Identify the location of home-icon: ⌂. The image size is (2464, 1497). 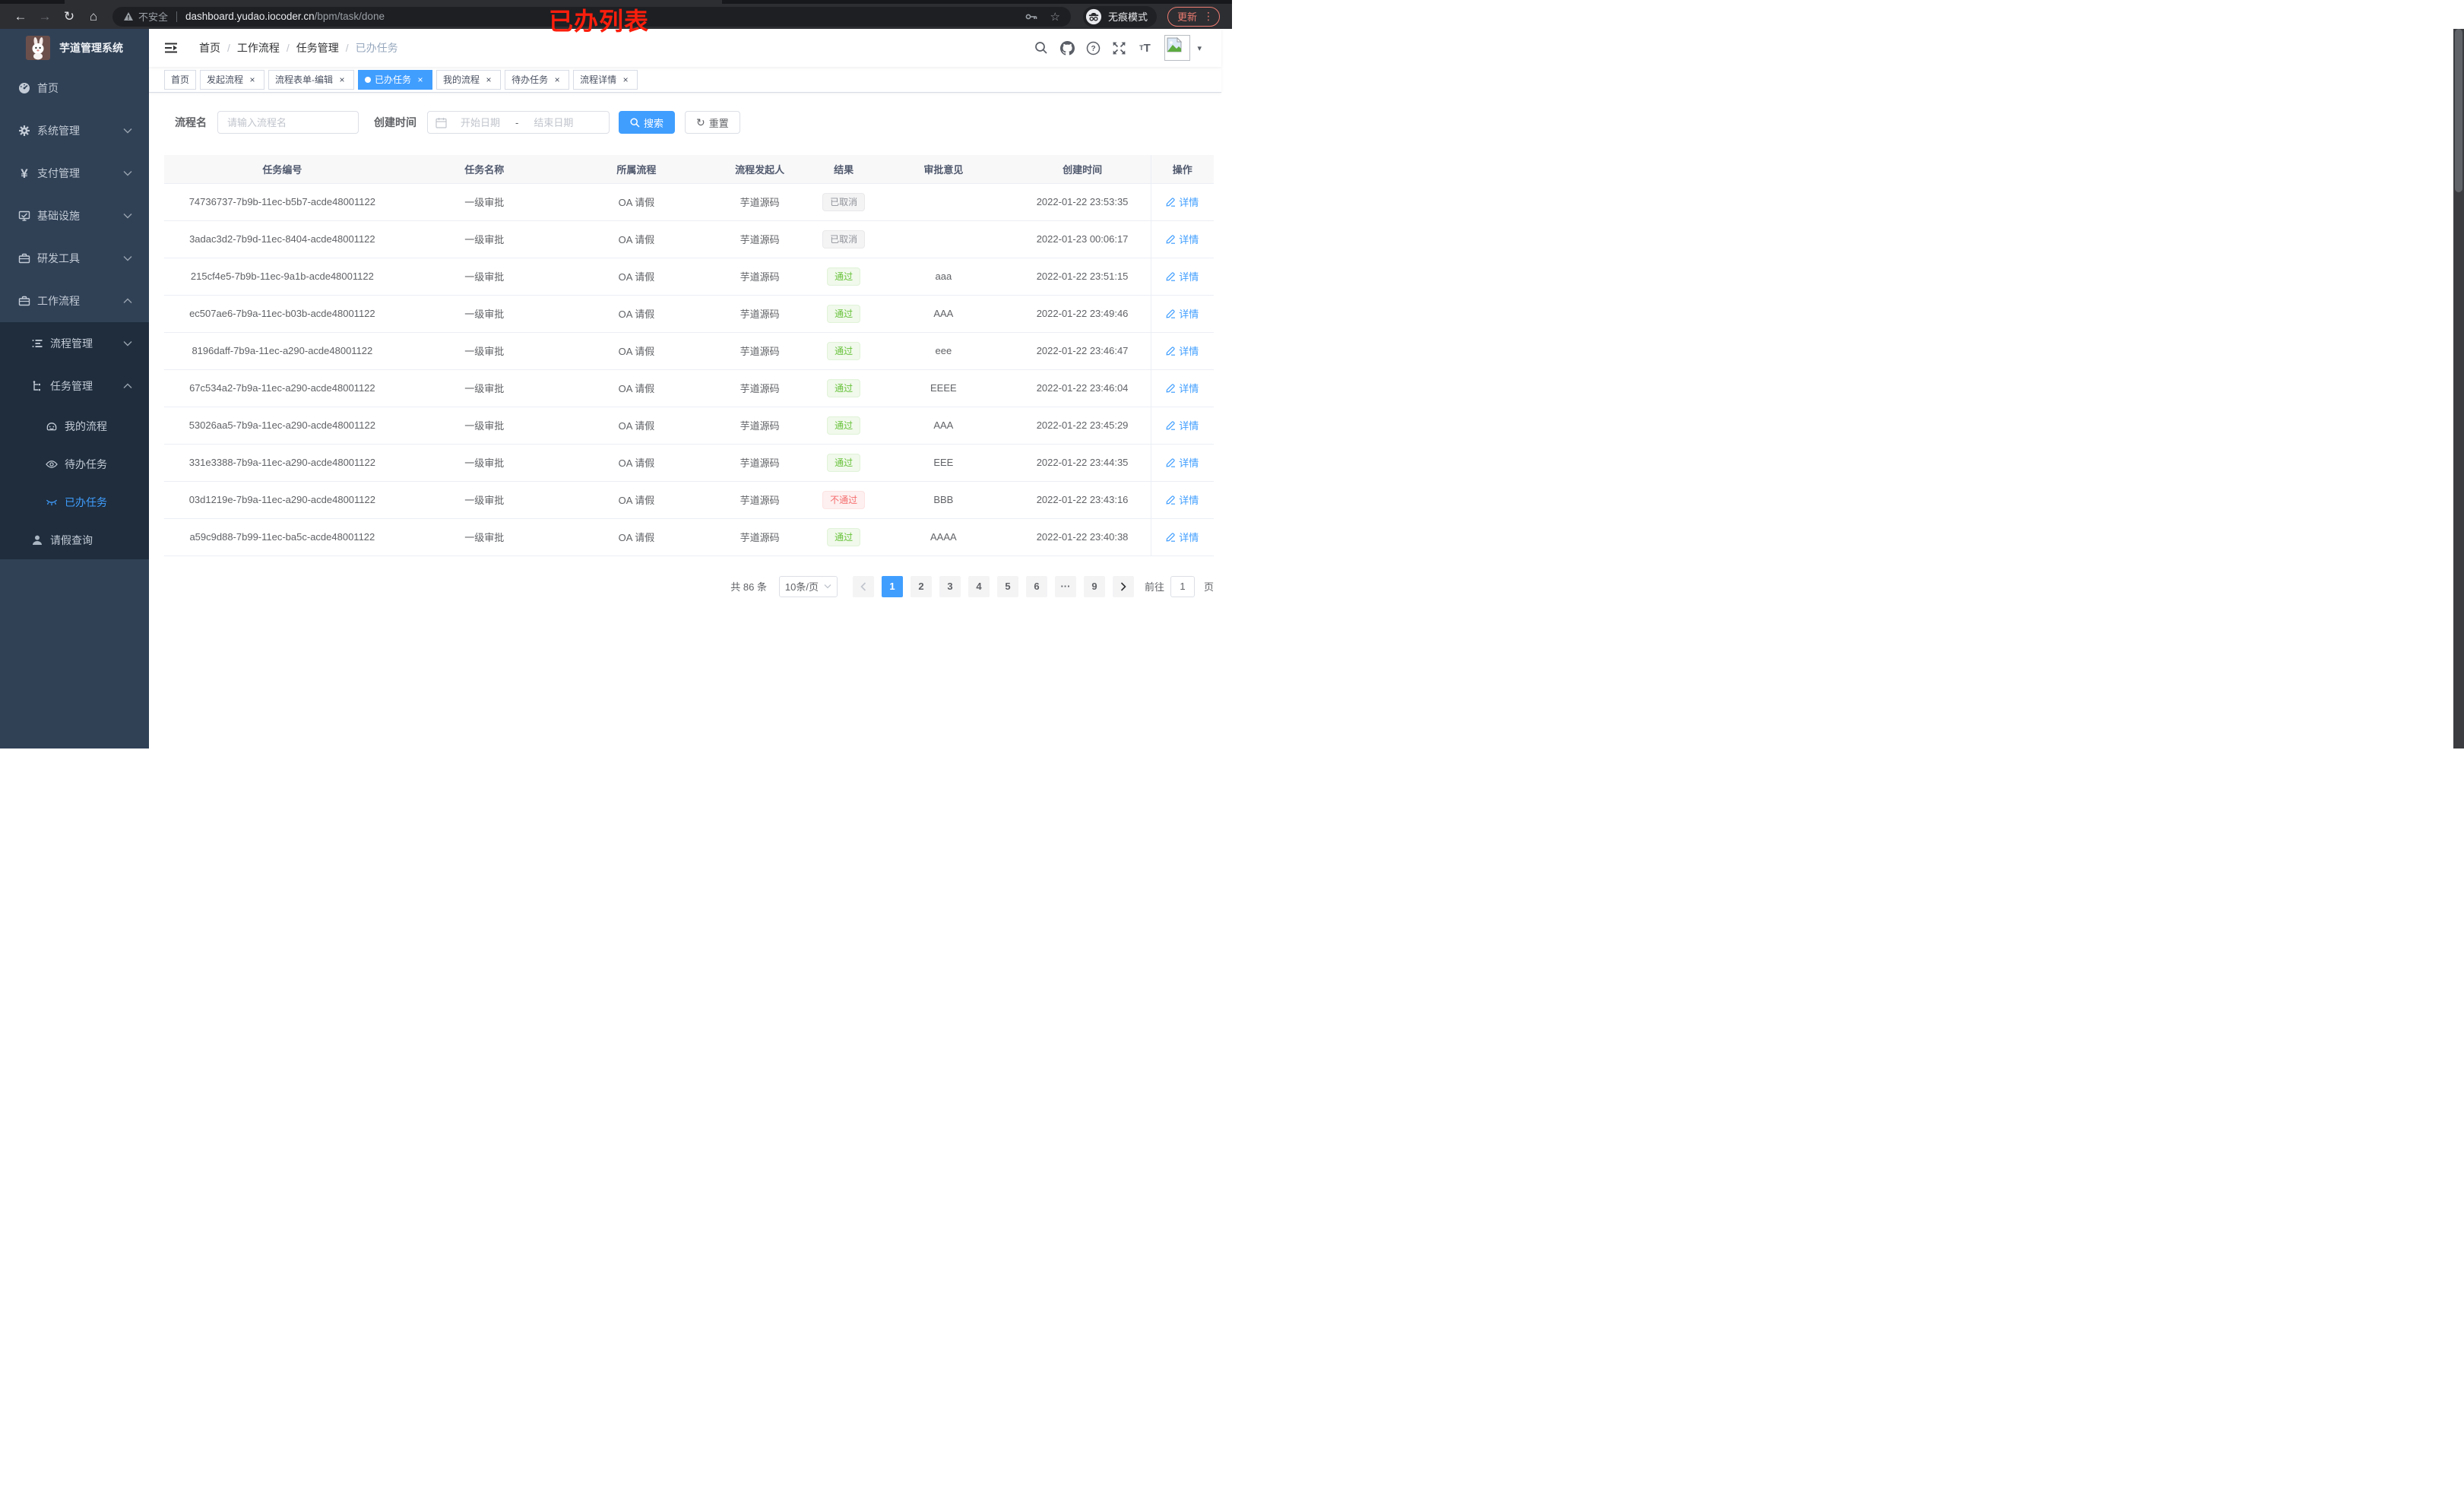
(93, 17).